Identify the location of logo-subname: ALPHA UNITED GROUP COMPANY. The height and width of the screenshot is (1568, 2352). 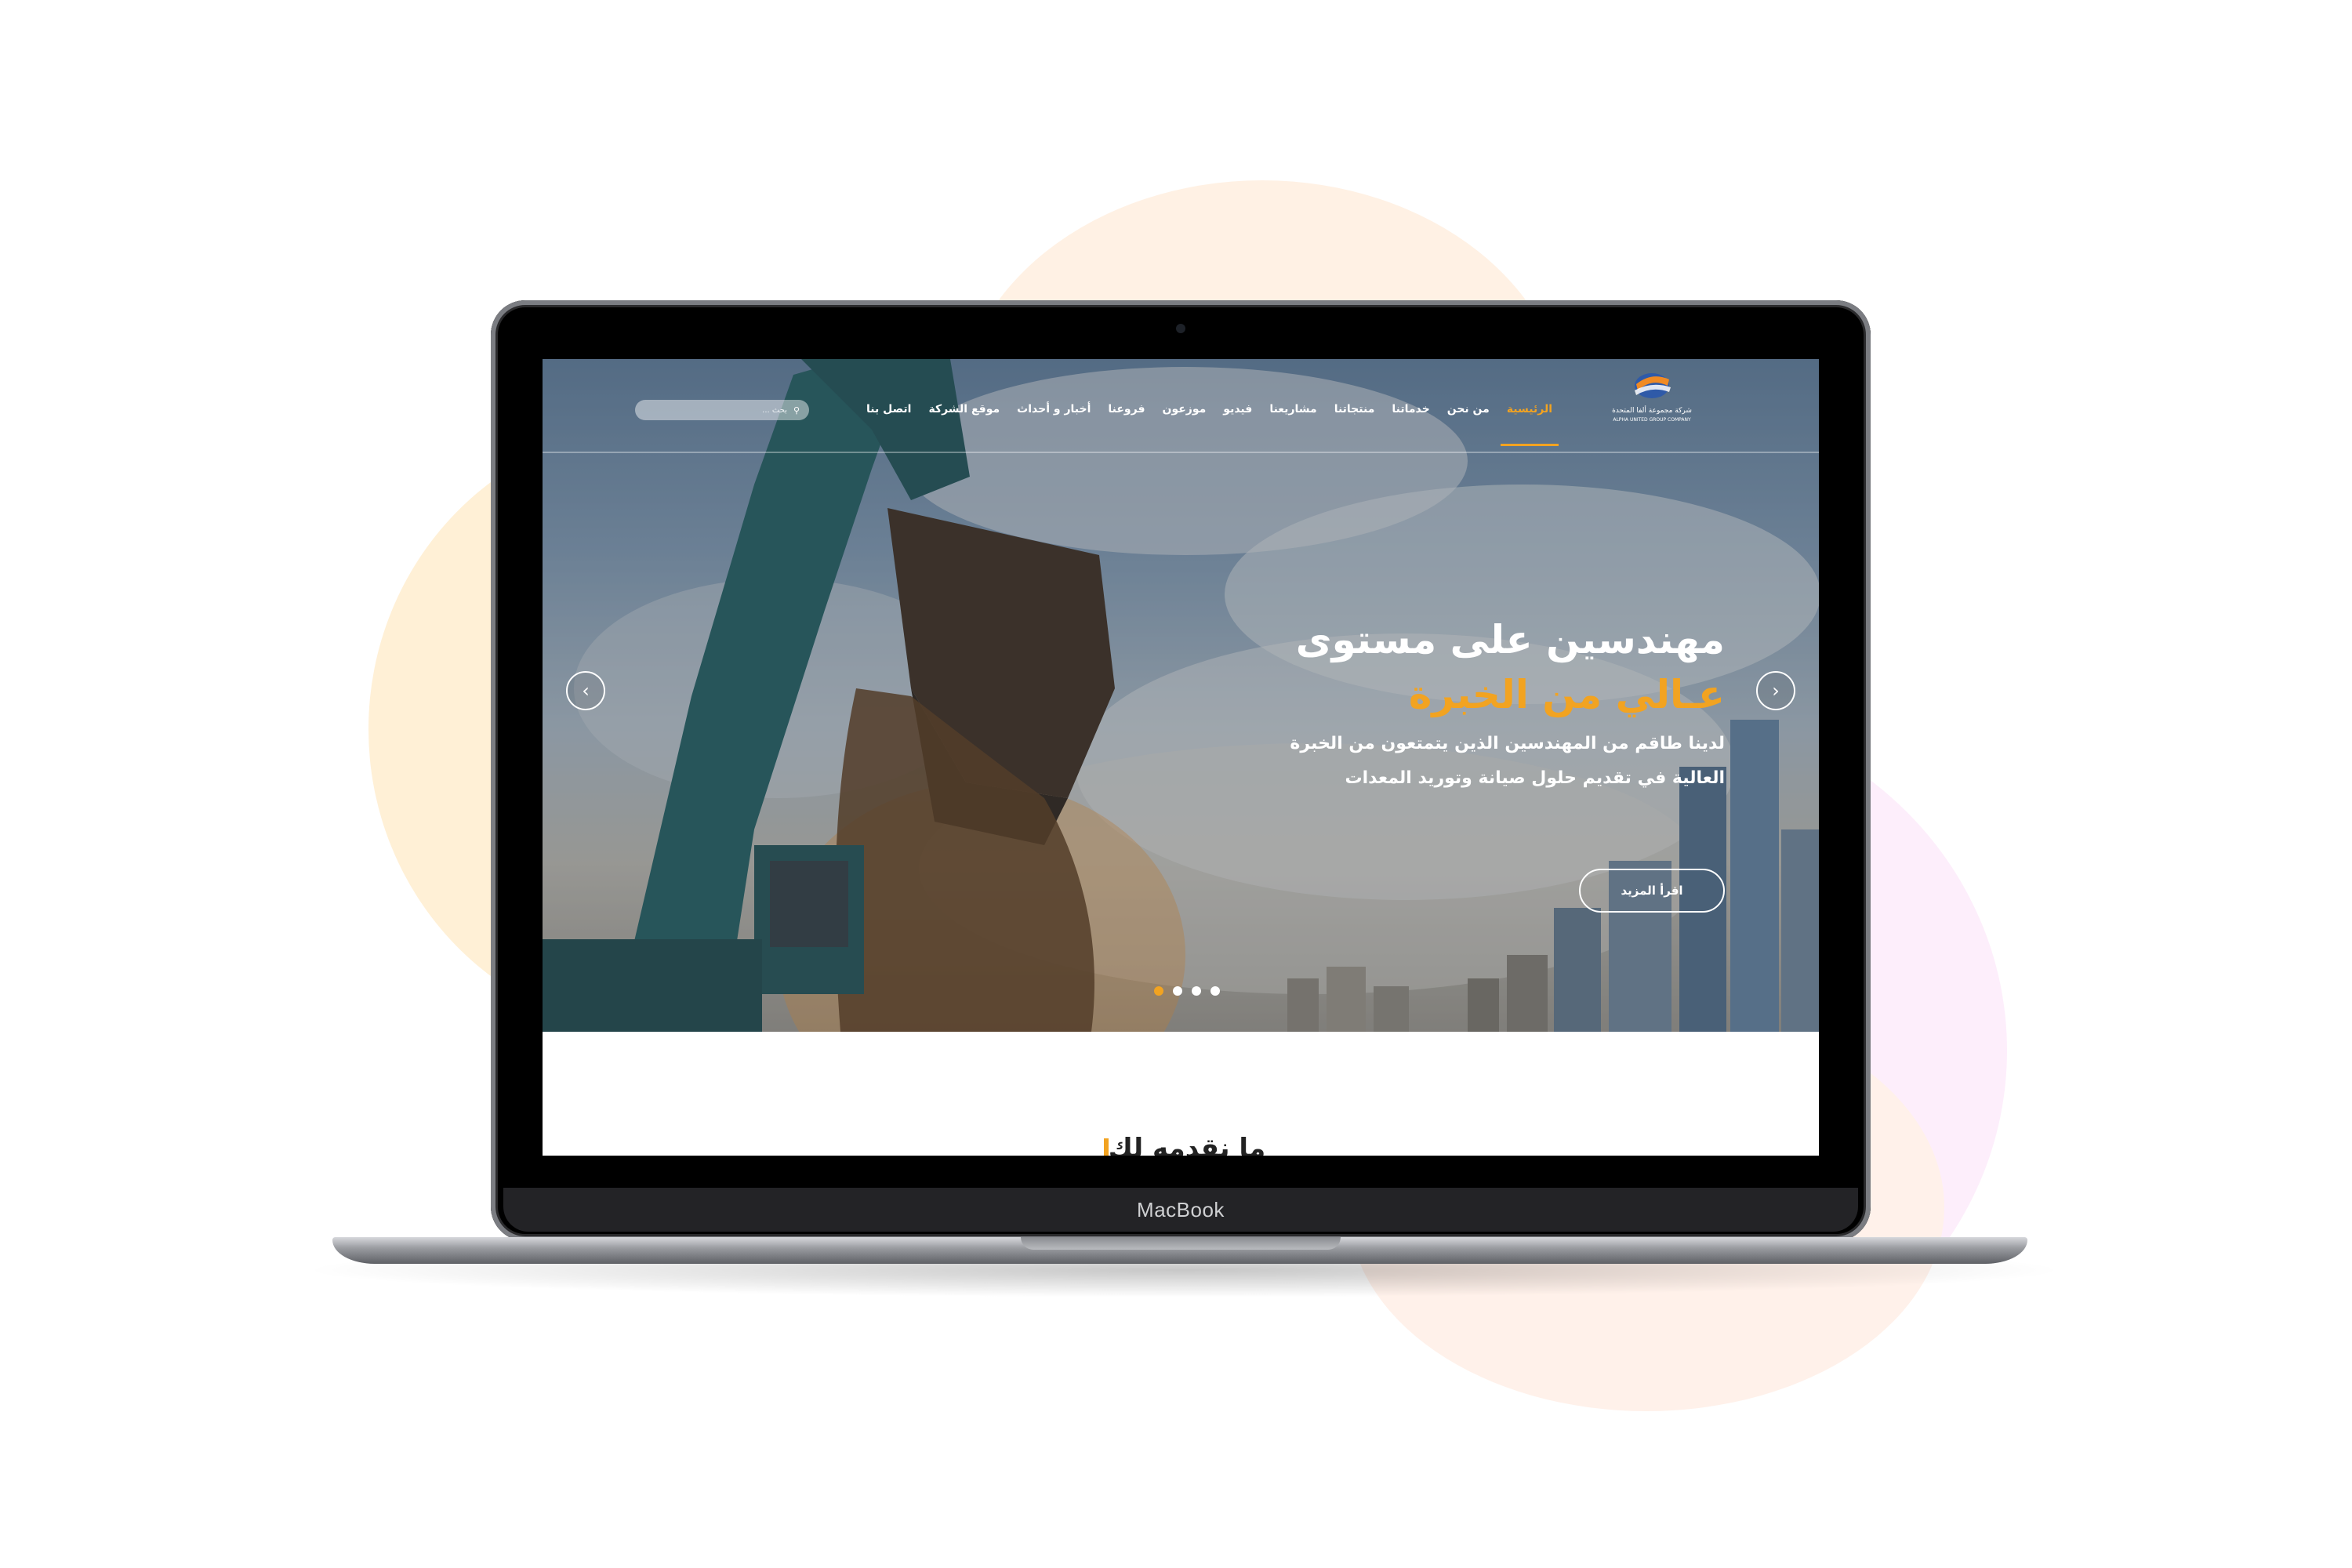
(1652, 420).